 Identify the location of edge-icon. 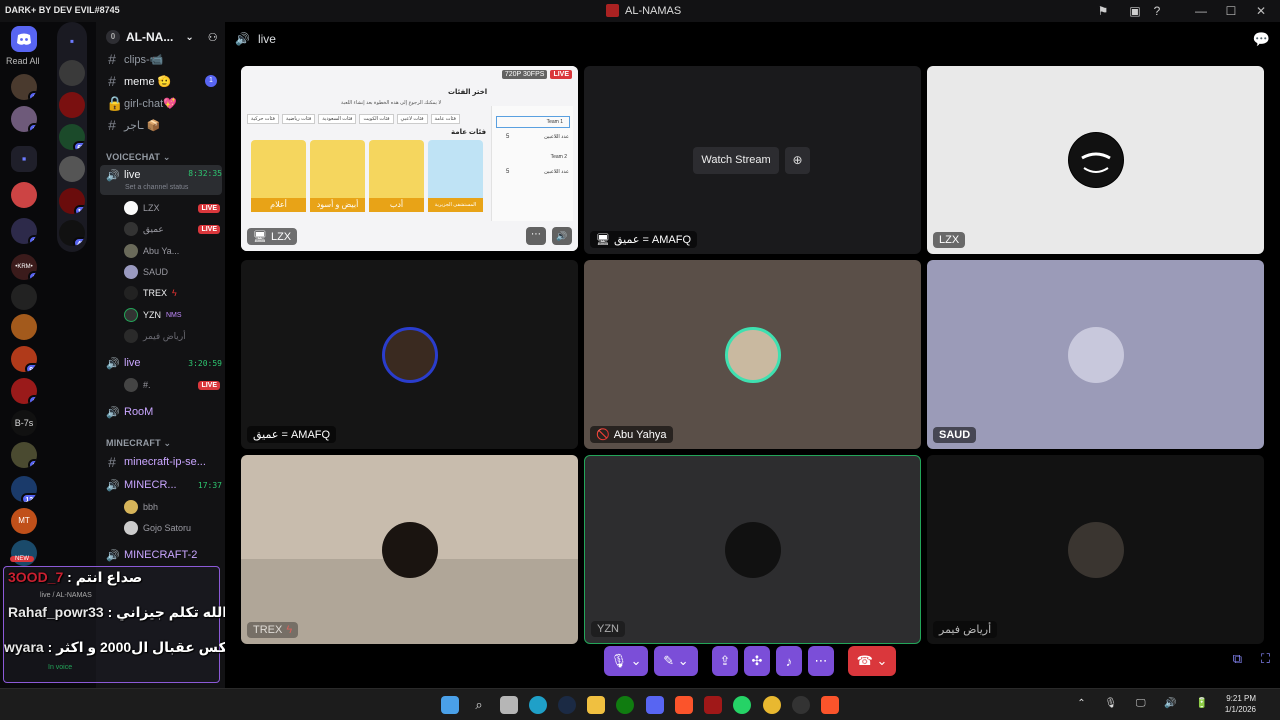
(538, 705).